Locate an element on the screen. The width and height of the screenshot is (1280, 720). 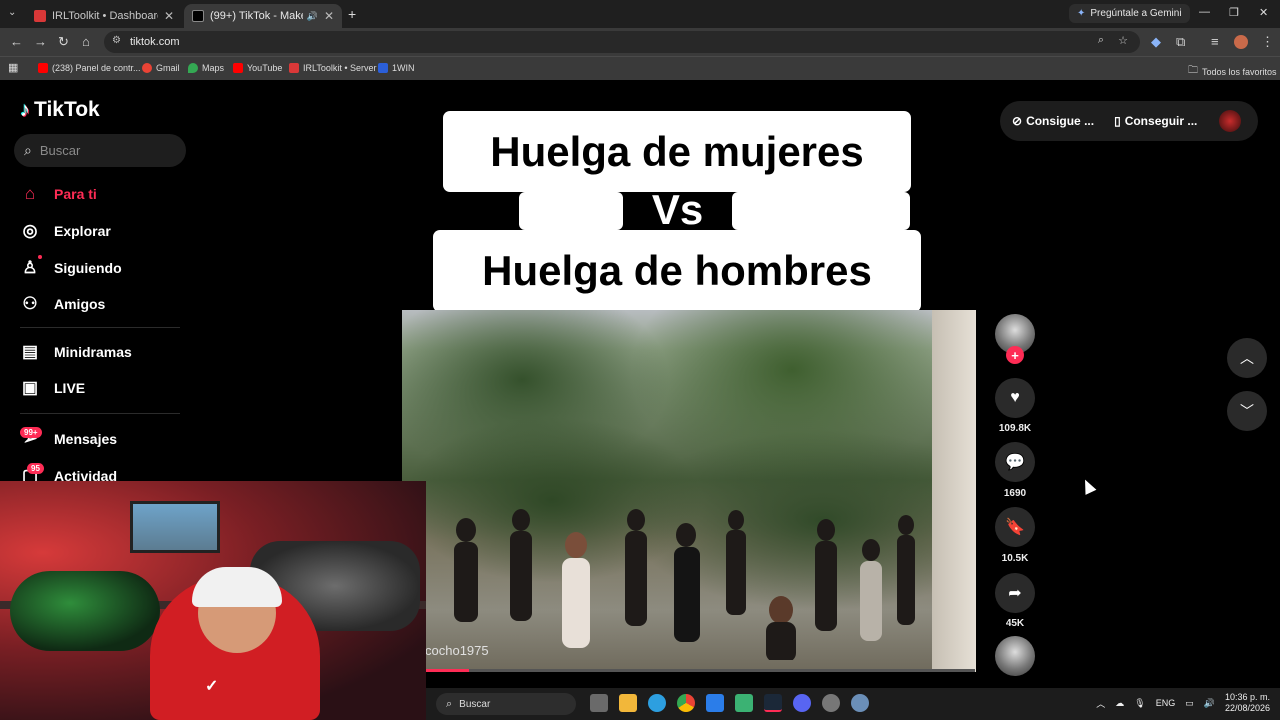
task-view-icon is located at coordinates (599, 703).